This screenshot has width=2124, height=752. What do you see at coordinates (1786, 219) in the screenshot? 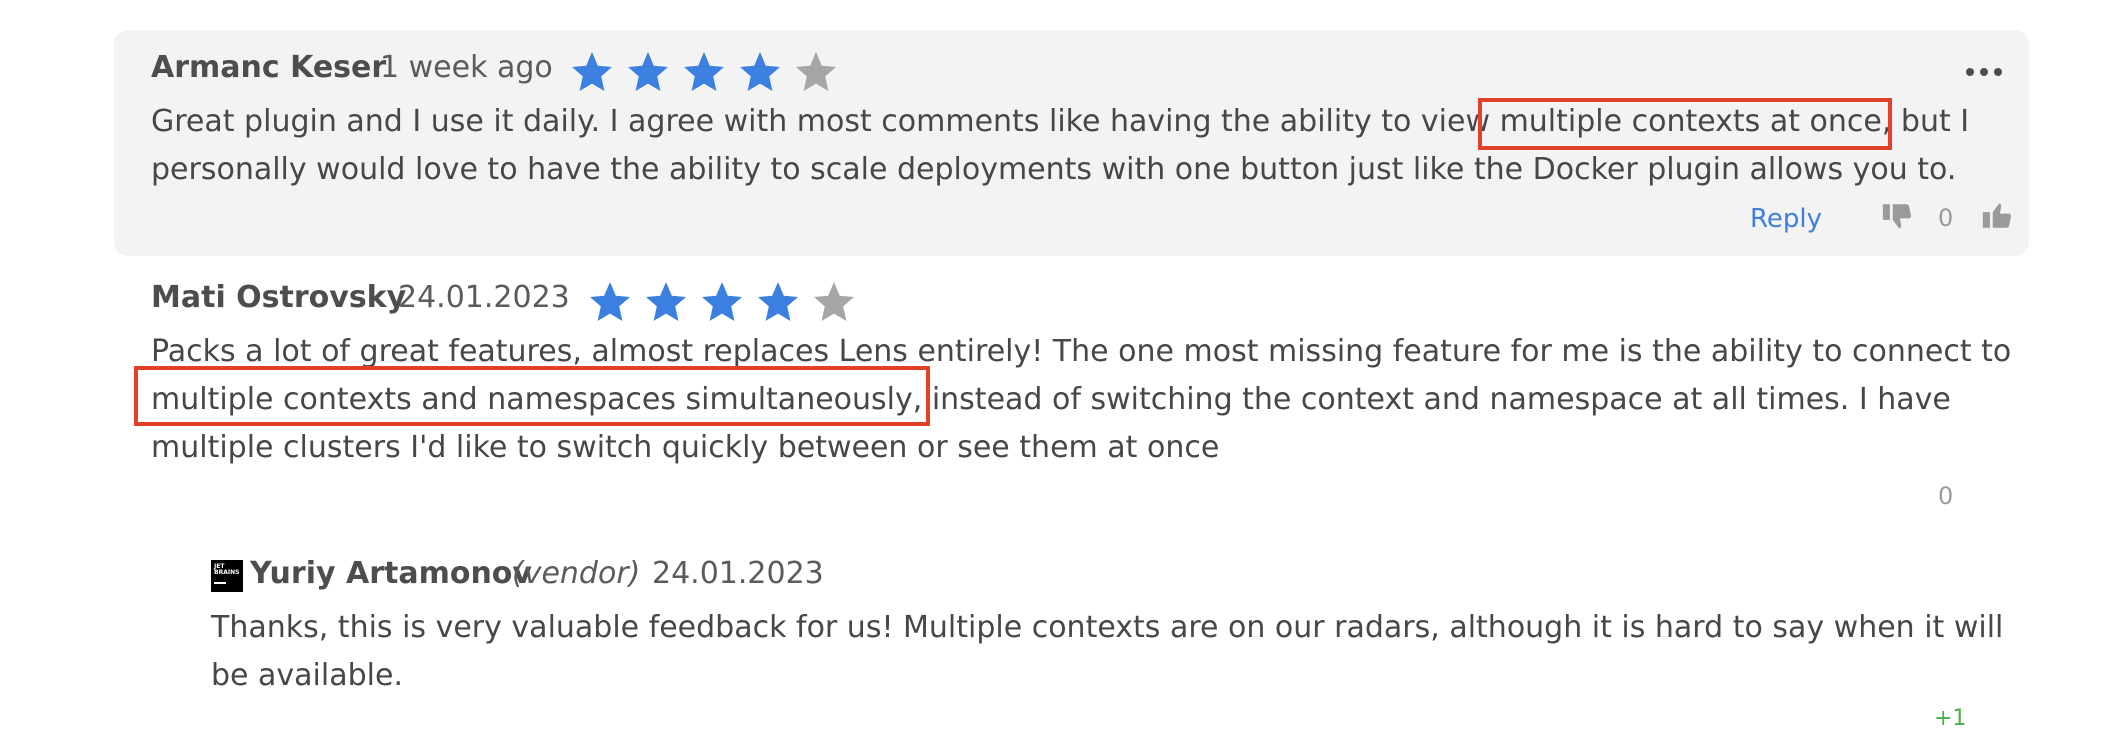
I see `reply-link: Reply` at bounding box center [1786, 219].